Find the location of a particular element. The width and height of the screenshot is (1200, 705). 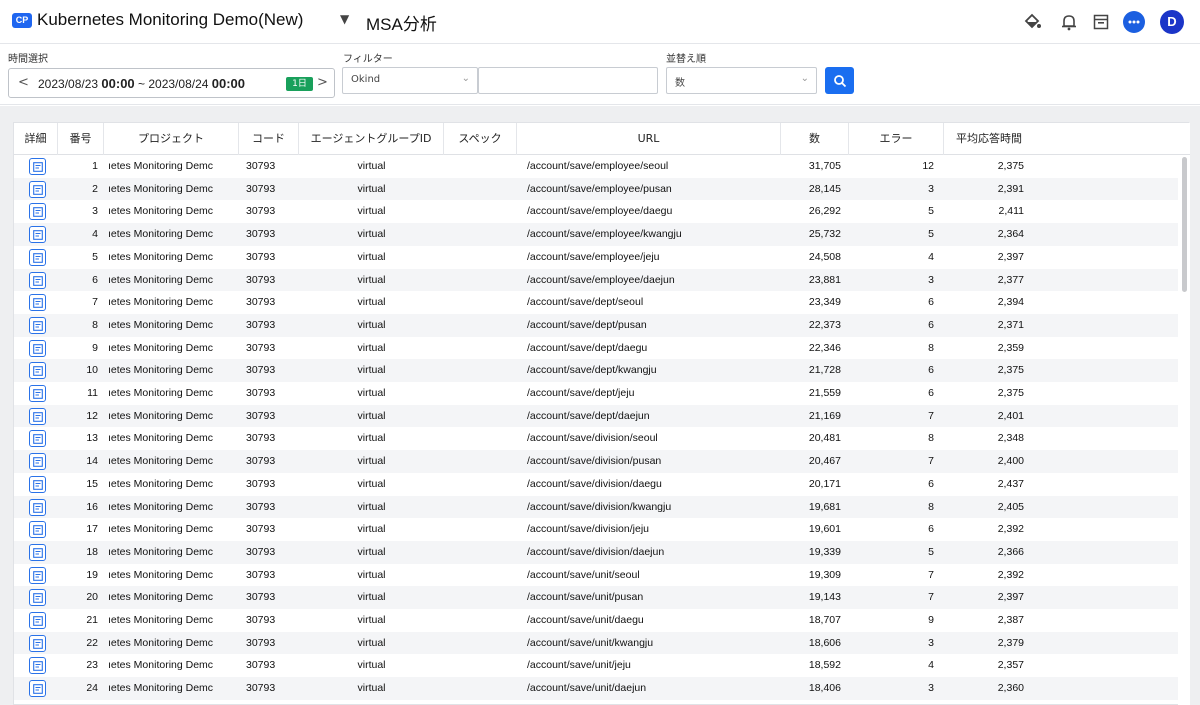

col-url: URL is located at coordinates (649, 139).